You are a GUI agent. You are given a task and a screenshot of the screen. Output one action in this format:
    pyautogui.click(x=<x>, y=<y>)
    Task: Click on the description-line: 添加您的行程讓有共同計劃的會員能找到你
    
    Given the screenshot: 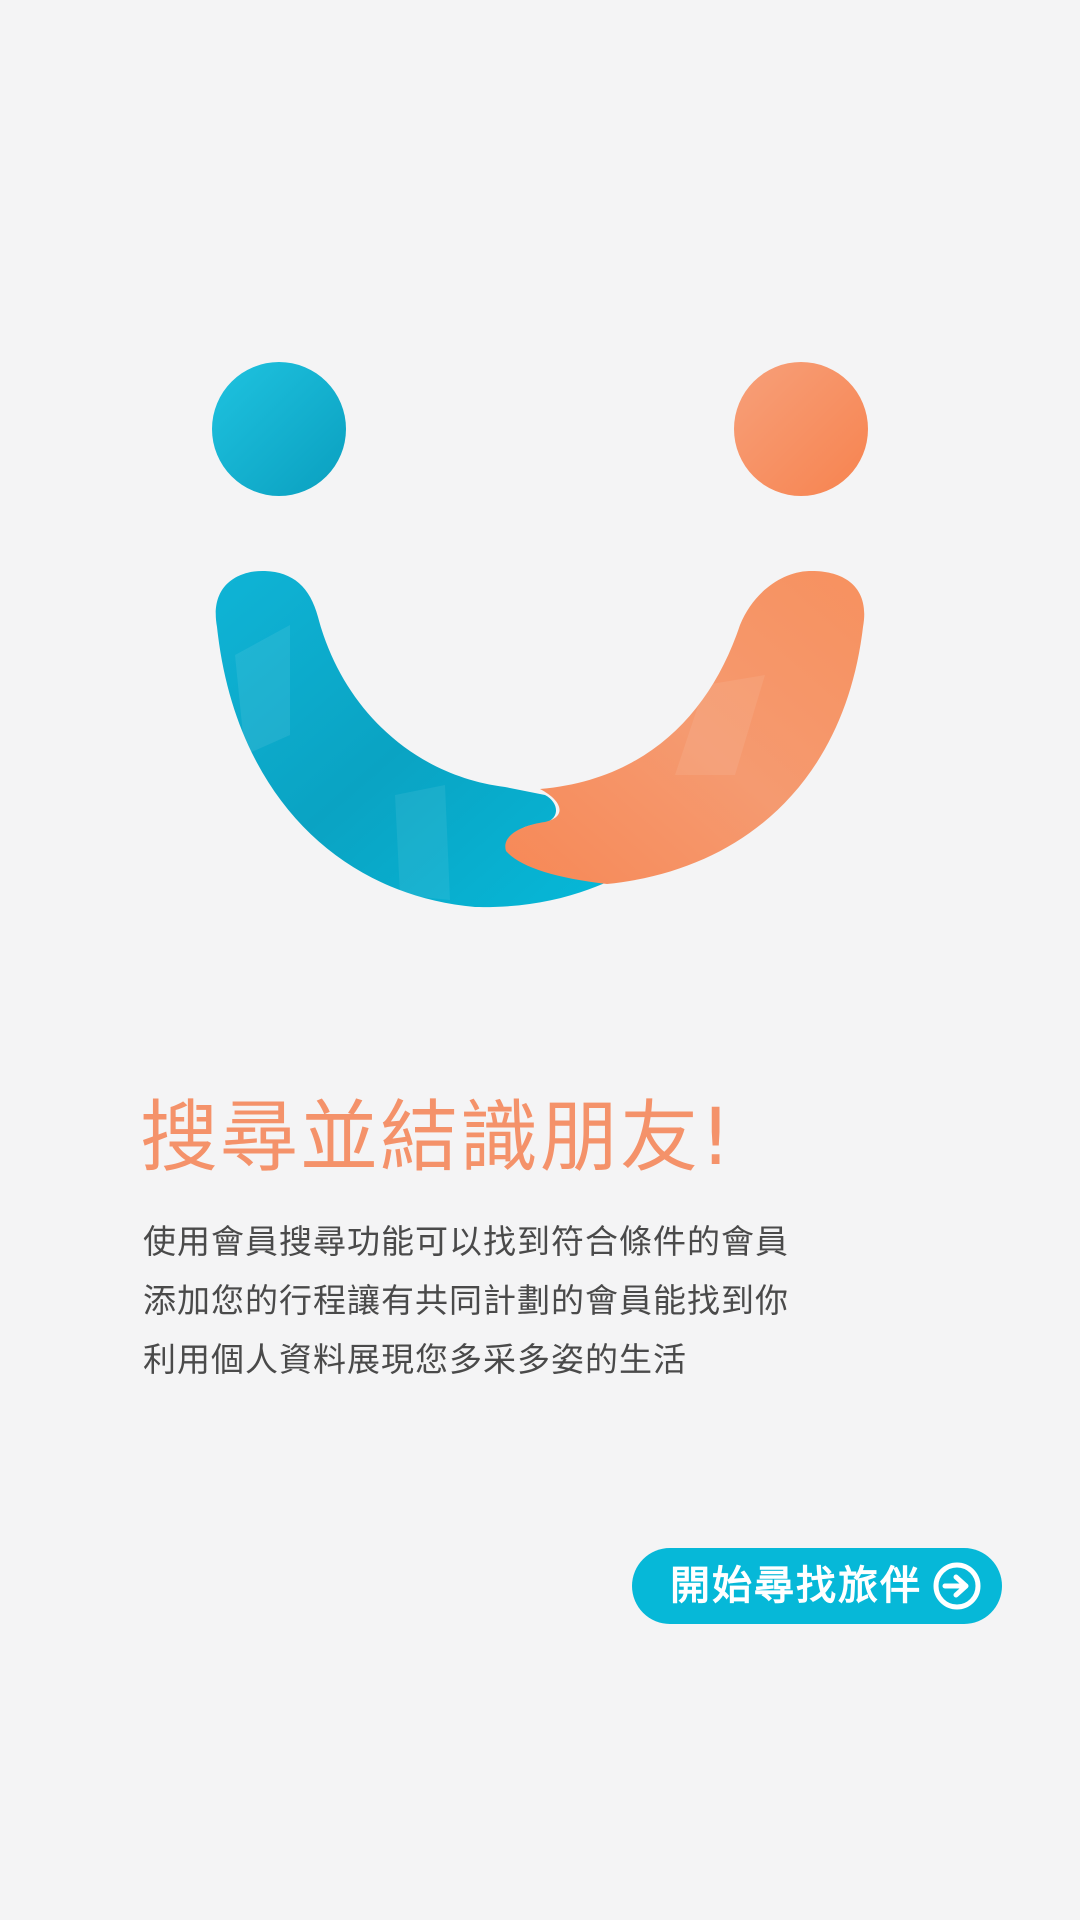 What is the action you would take?
    pyautogui.click(x=466, y=1300)
    